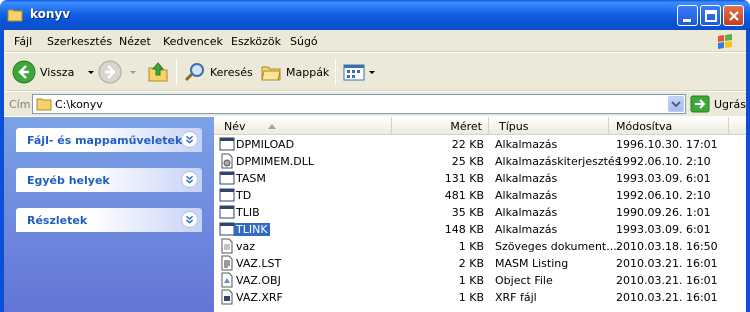 The width and height of the screenshot is (750, 312). I want to click on file-name: VAZ.OBJ, so click(258, 280).